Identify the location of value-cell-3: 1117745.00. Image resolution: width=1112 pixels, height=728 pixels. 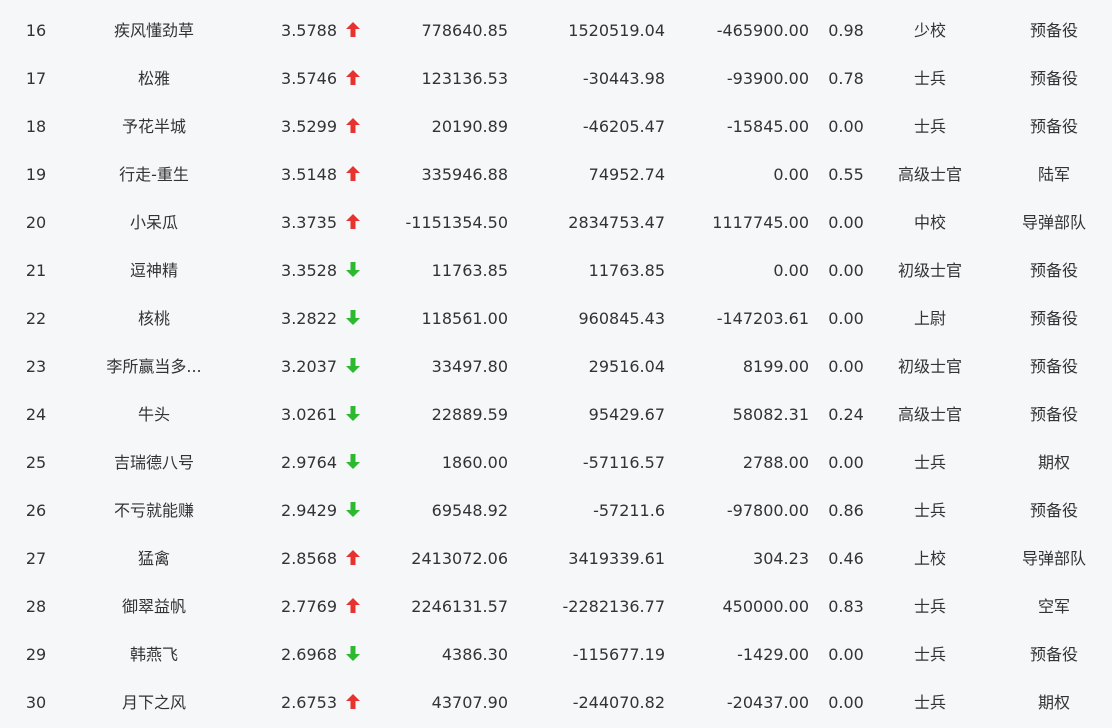
(760, 222).